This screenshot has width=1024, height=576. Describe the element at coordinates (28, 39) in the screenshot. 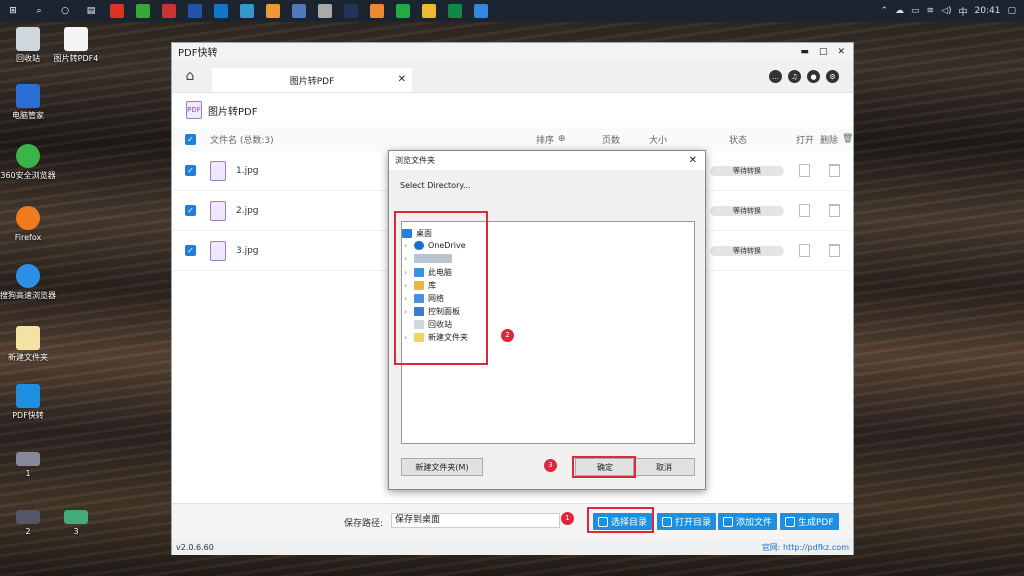

I see `recycle-bin-icon` at that location.